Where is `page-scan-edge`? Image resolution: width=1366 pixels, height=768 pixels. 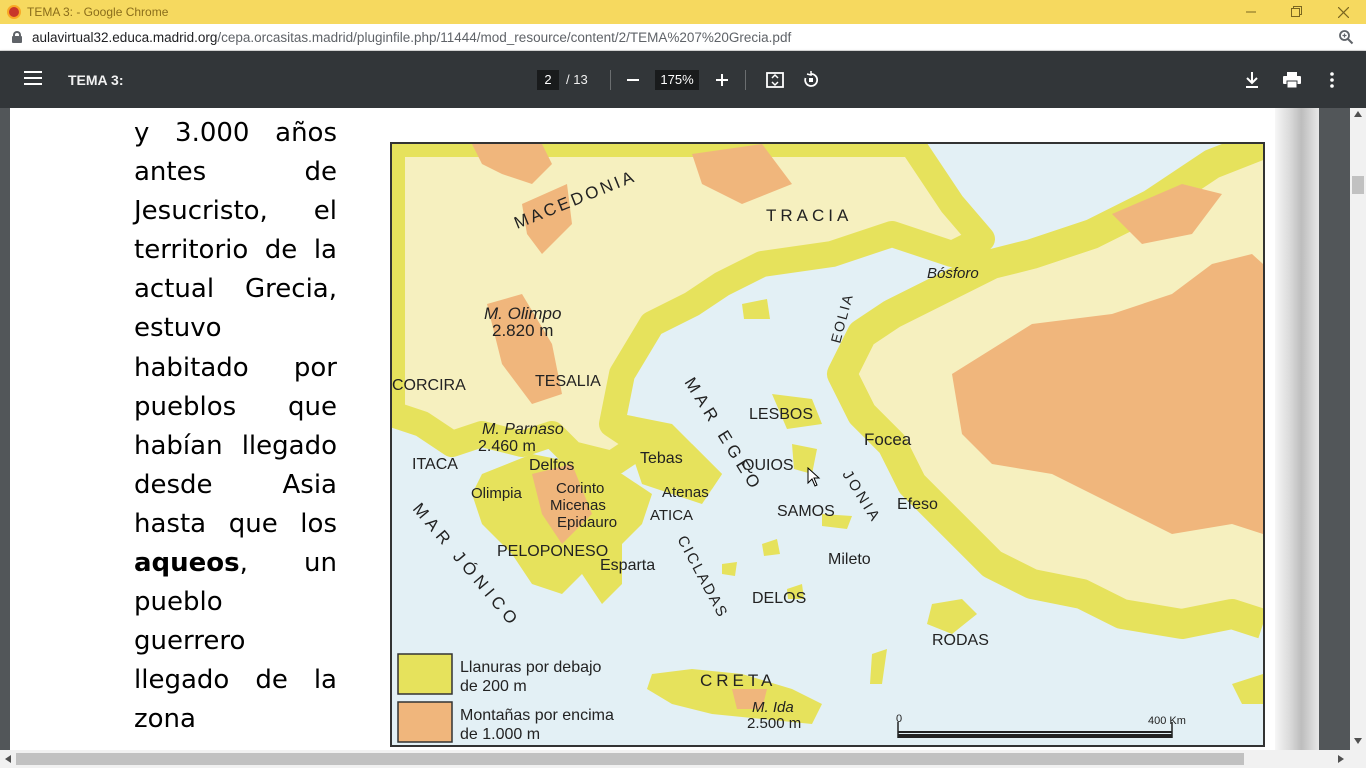 page-scan-edge is located at coordinates (1297, 429).